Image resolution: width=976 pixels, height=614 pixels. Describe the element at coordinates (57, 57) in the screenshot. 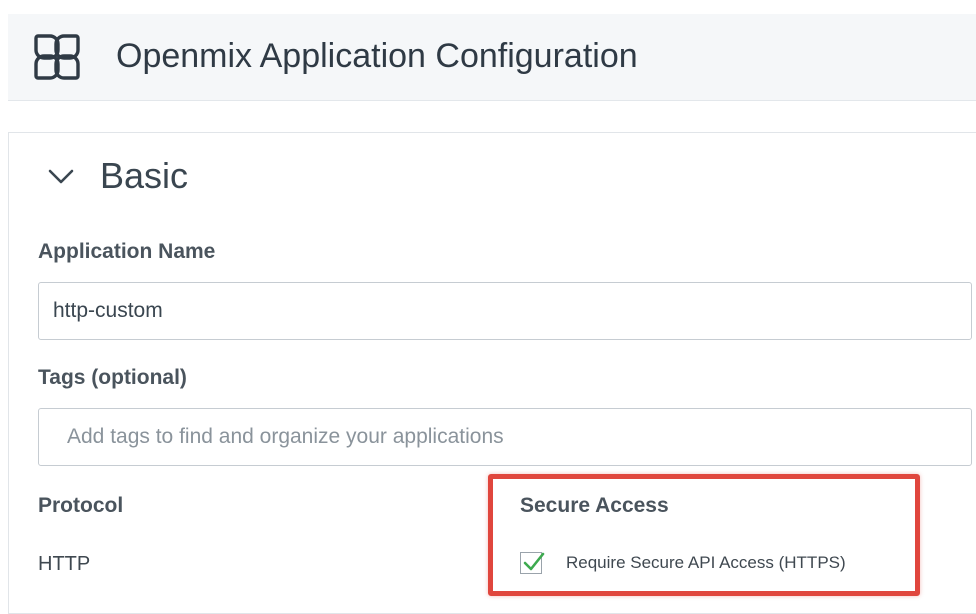

I see `openmix-logo-icon` at that location.